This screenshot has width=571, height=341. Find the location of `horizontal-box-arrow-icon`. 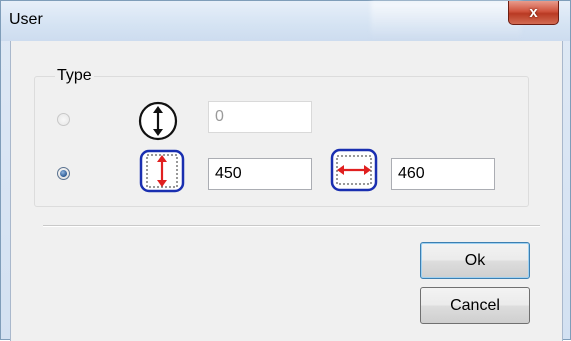

horizontal-box-arrow-icon is located at coordinates (354, 170).